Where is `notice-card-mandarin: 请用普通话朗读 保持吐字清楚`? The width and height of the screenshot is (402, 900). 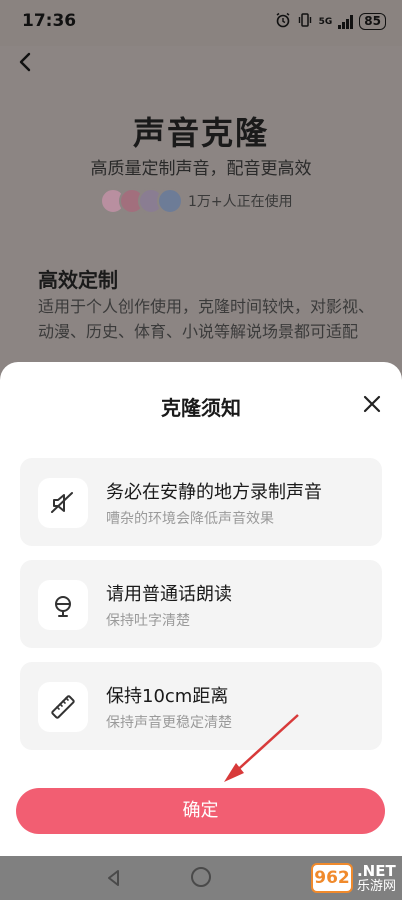
notice-card-mandarin: 请用普通话朗读 保持吐字清楚 is located at coordinates (201, 604).